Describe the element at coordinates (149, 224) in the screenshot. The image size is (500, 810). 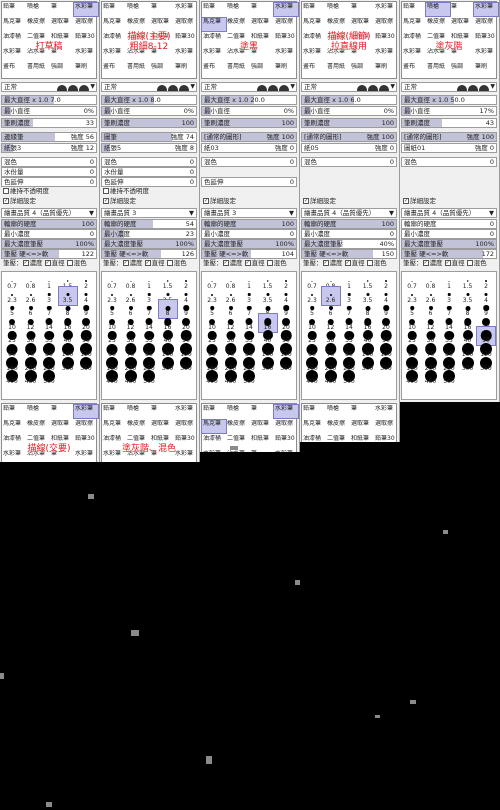
I see `edge-slider: 輪廓的硬度 54` at that location.